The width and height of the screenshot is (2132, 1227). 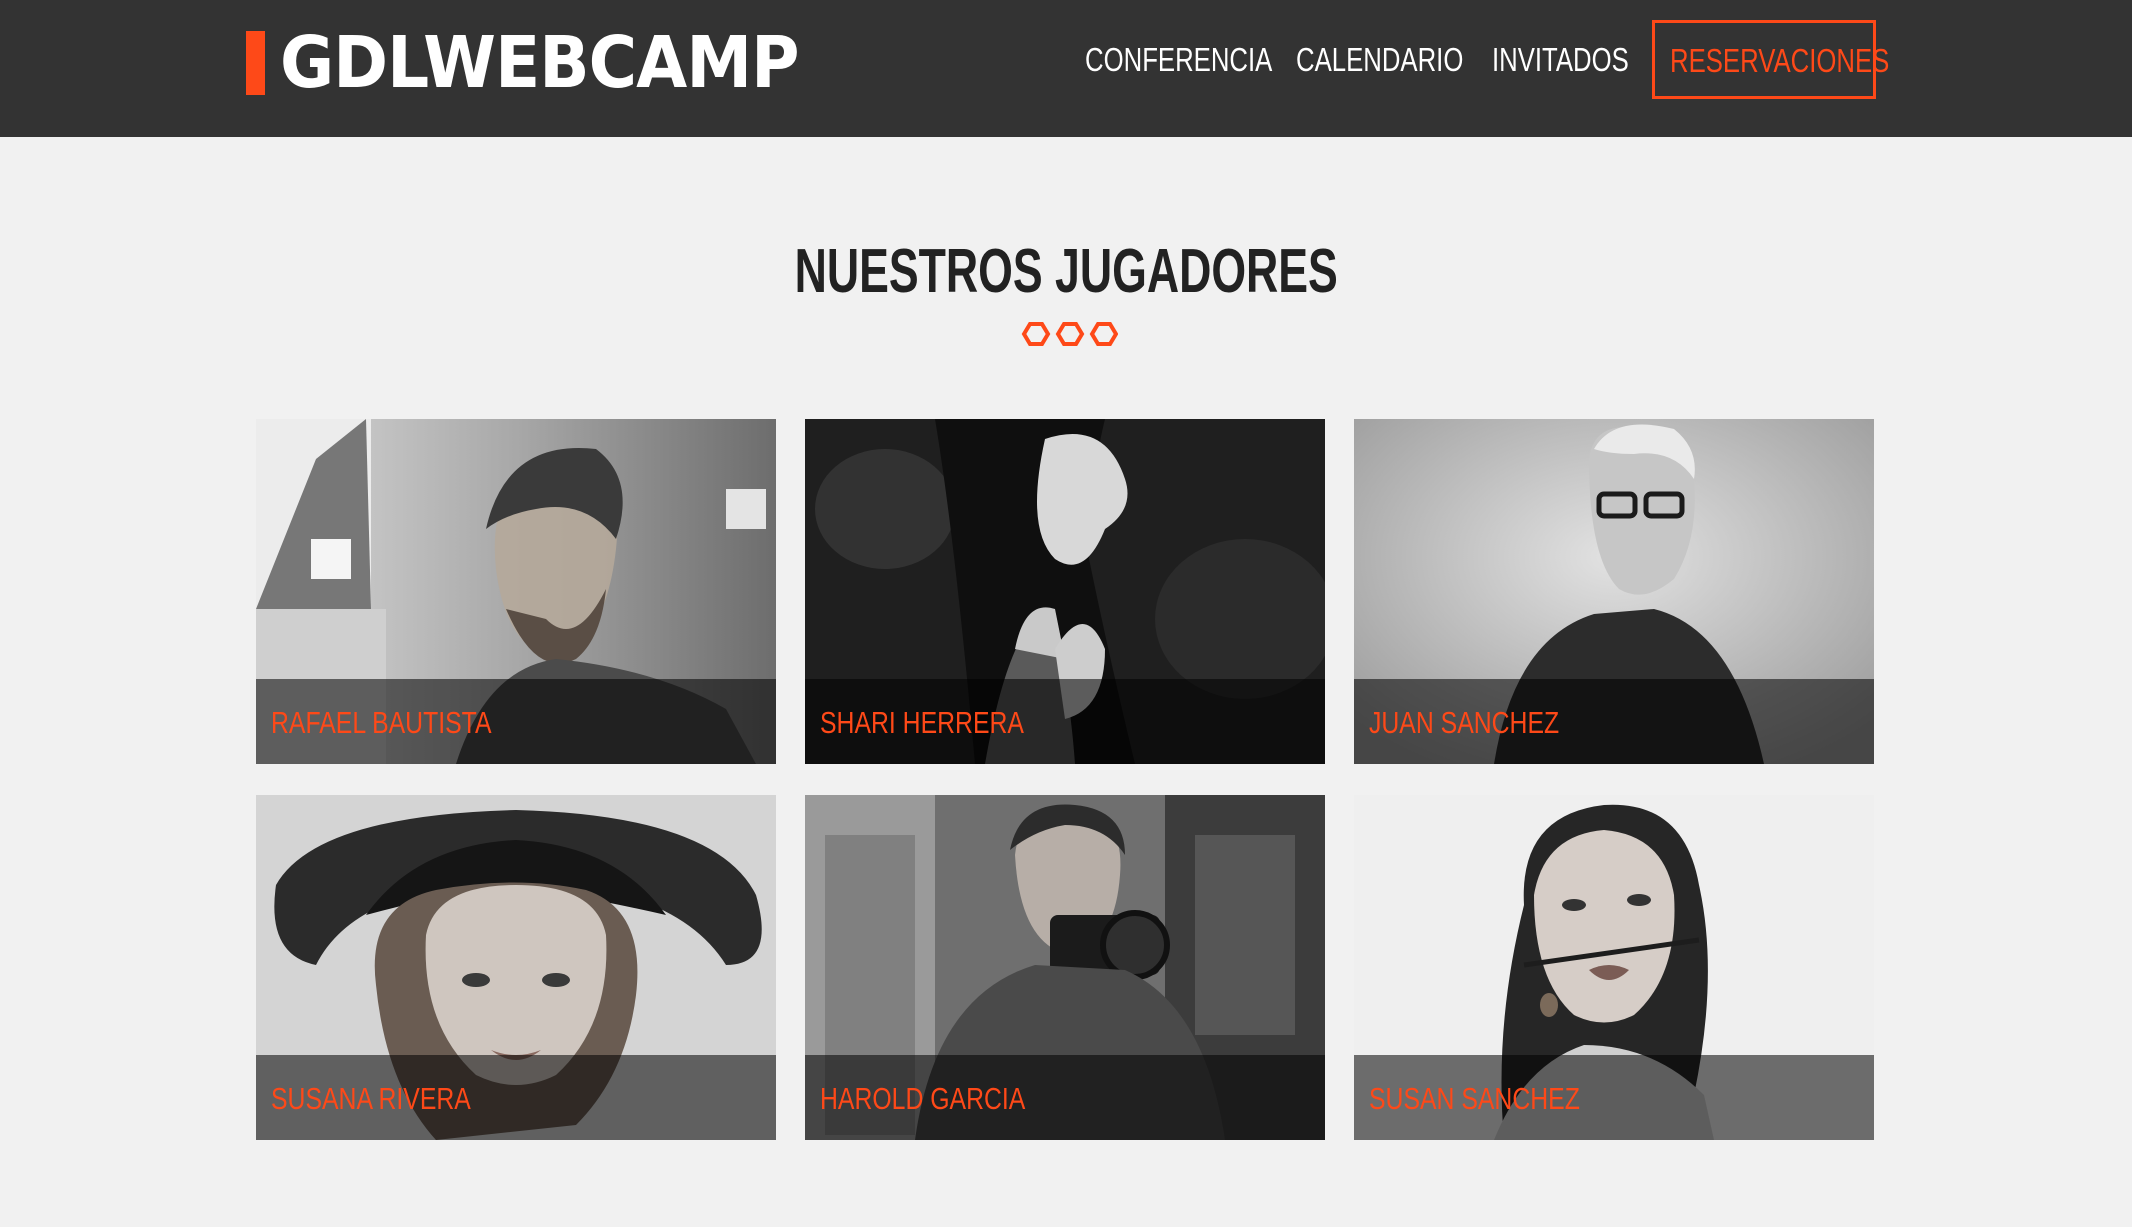 What do you see at coordinates (516, 721) in the screenshot?
I see `speaker-caption: RAFAEL BAUTISTA` at bounding box center [516, 721].